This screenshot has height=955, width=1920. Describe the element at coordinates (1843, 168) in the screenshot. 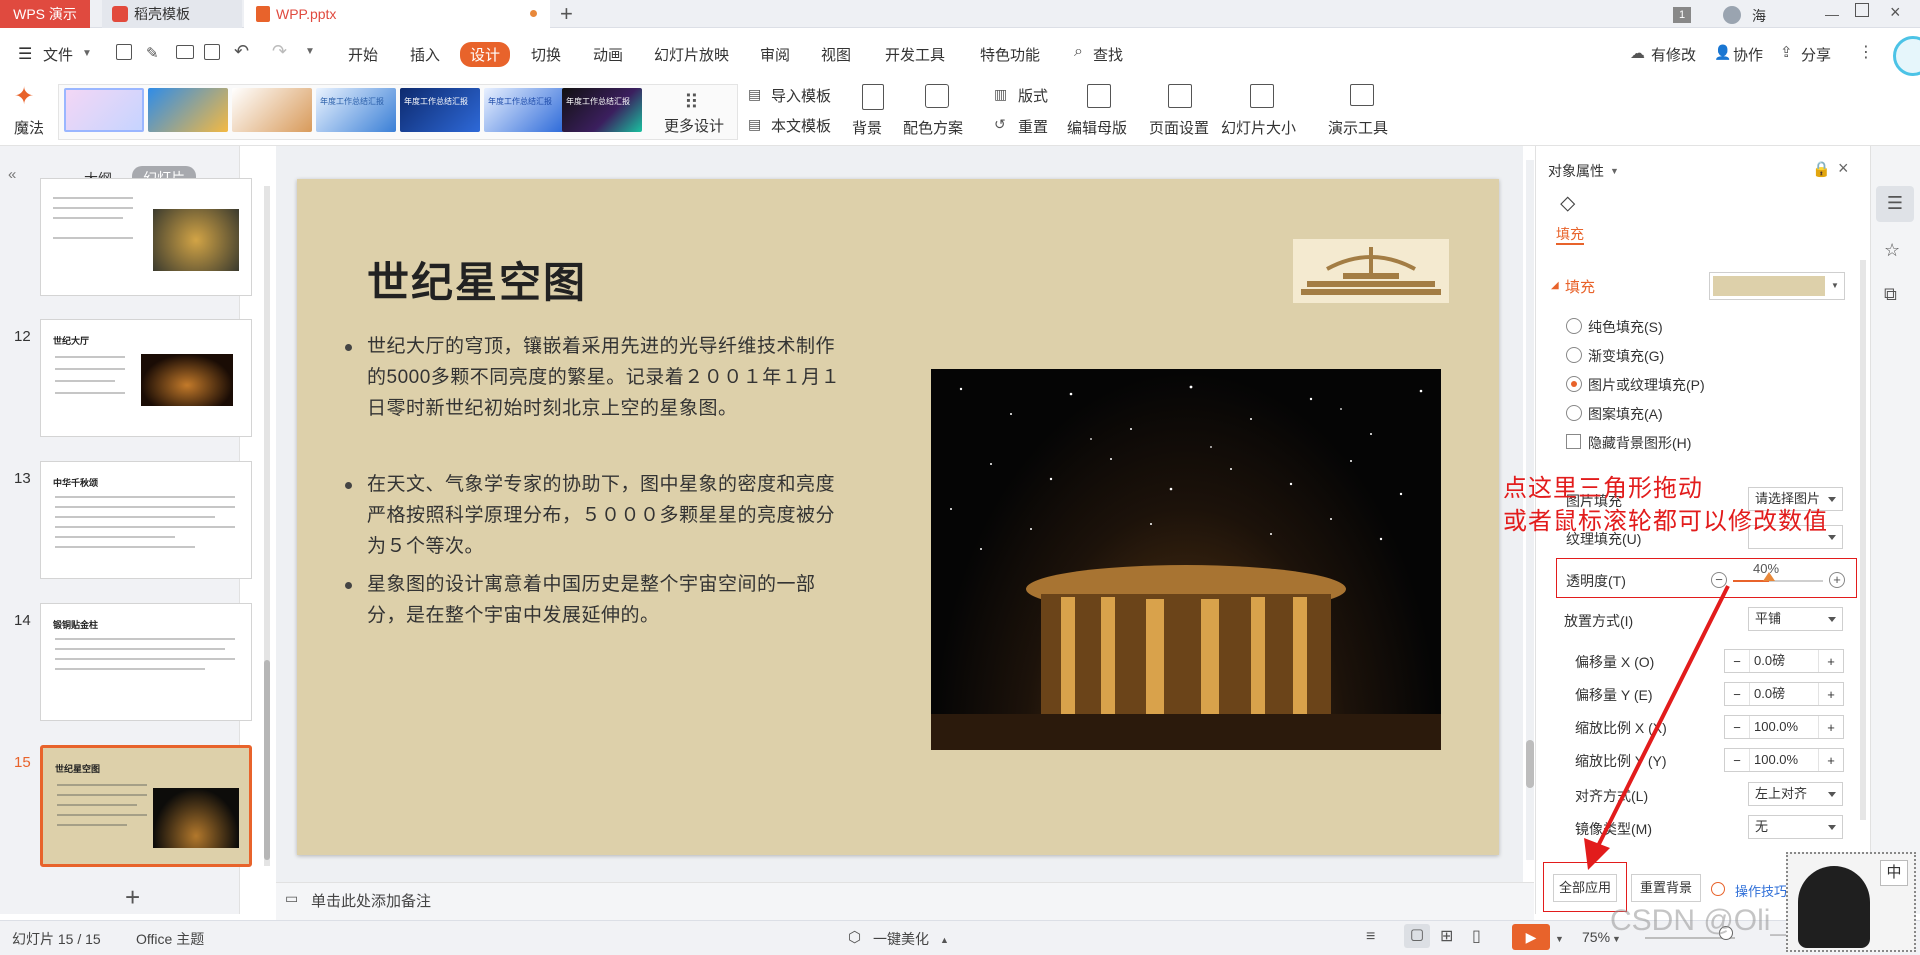

I see `close-panel-icon: ×` at that location.